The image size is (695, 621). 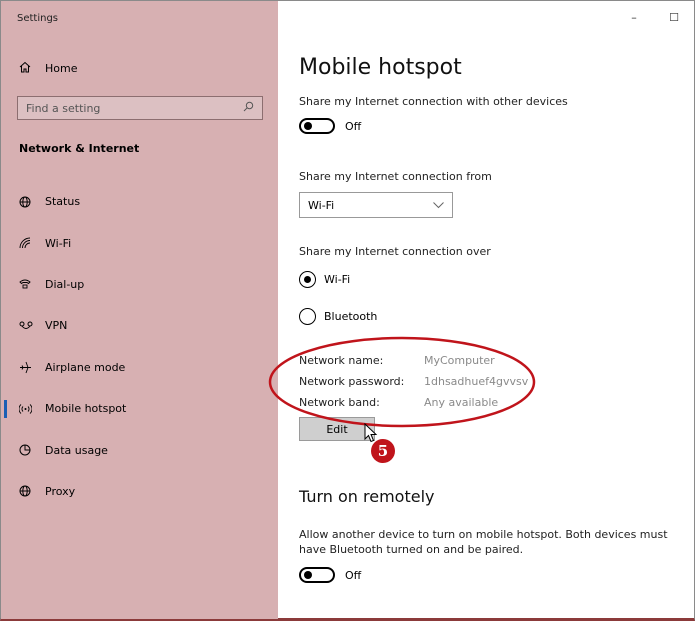 What do you see at coordinates (139, 325) in the screenshot?
I see `sidebar-item-vpn: VPN` at bounding box center [139, 325].